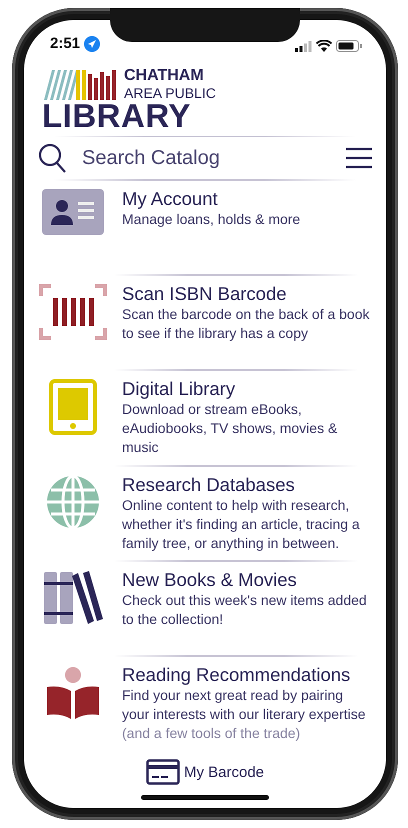  I want to click on battery-icon, so click(349, 46).